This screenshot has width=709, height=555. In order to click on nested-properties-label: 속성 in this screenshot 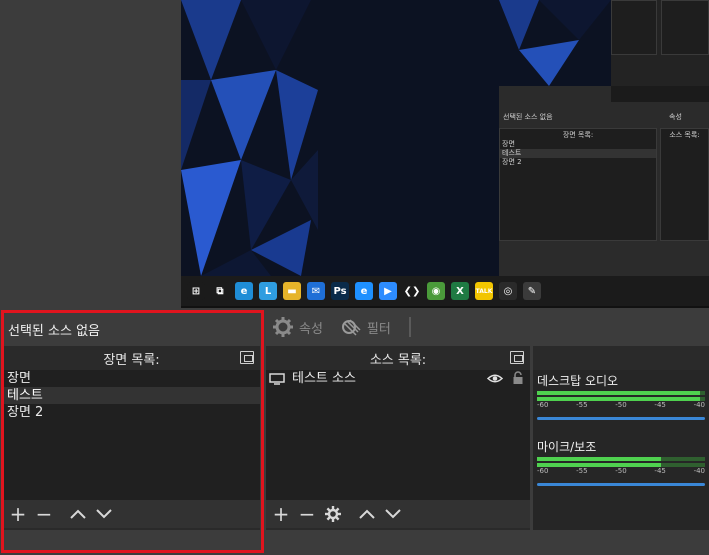, I will do `click(675, 117)`.